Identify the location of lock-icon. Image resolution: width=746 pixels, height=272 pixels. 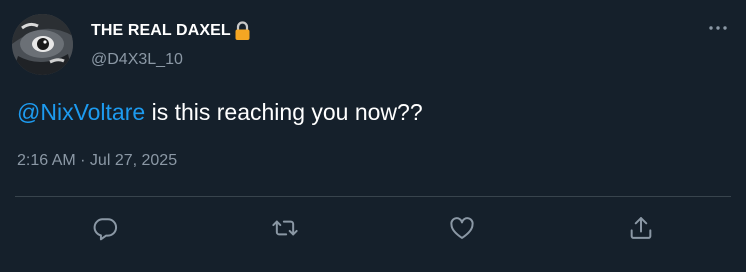
(242, 31).